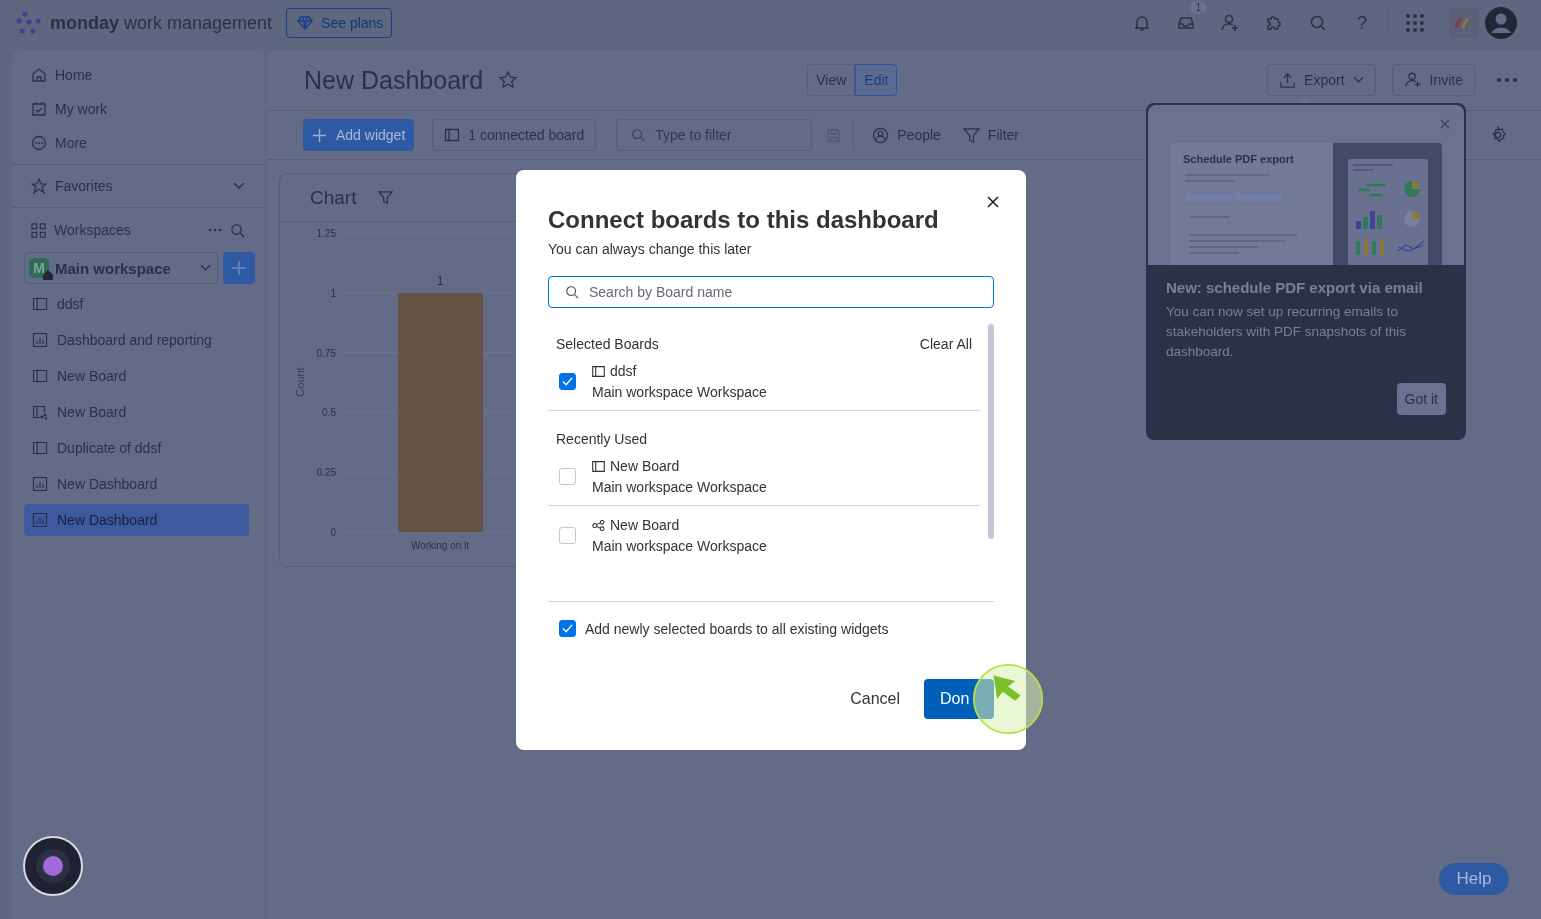 This screenshot has width=1541, height=919. What do you see at coordinates (881, 135) in the screenshot?
I see `person-icon` at bounding box center [881, 135].